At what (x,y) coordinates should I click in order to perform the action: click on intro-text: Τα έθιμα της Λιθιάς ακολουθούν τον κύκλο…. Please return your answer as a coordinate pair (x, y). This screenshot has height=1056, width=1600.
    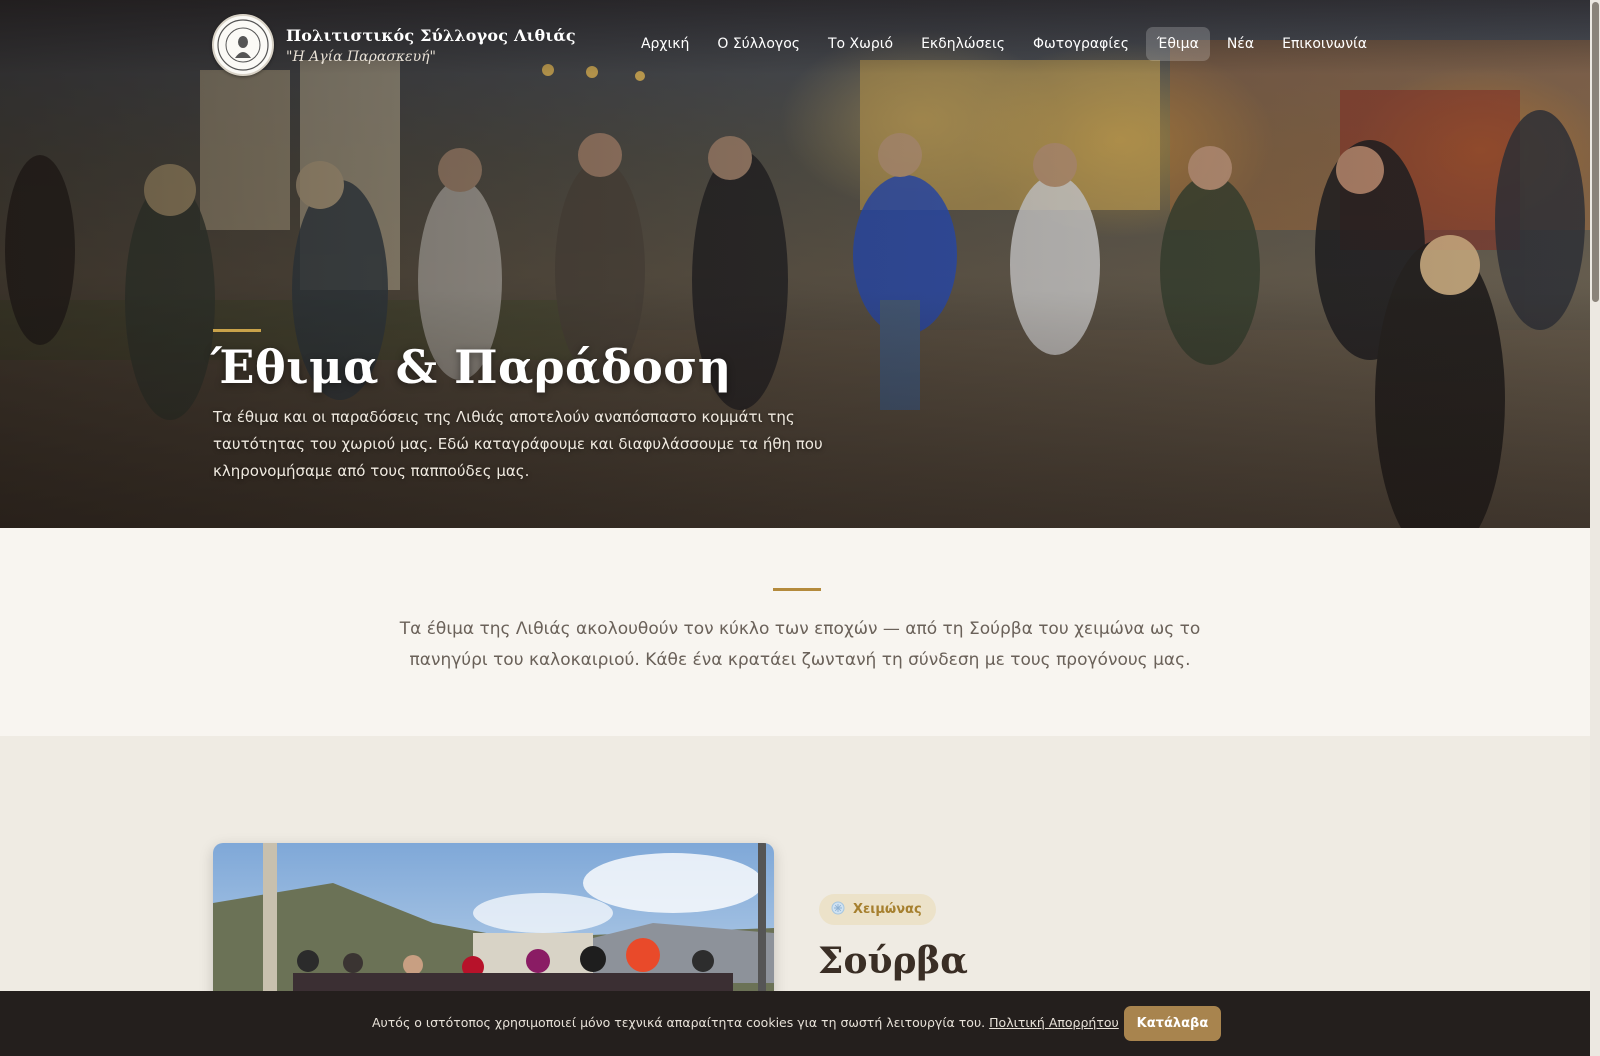
    Looking at the image, I should click on (800, 644).